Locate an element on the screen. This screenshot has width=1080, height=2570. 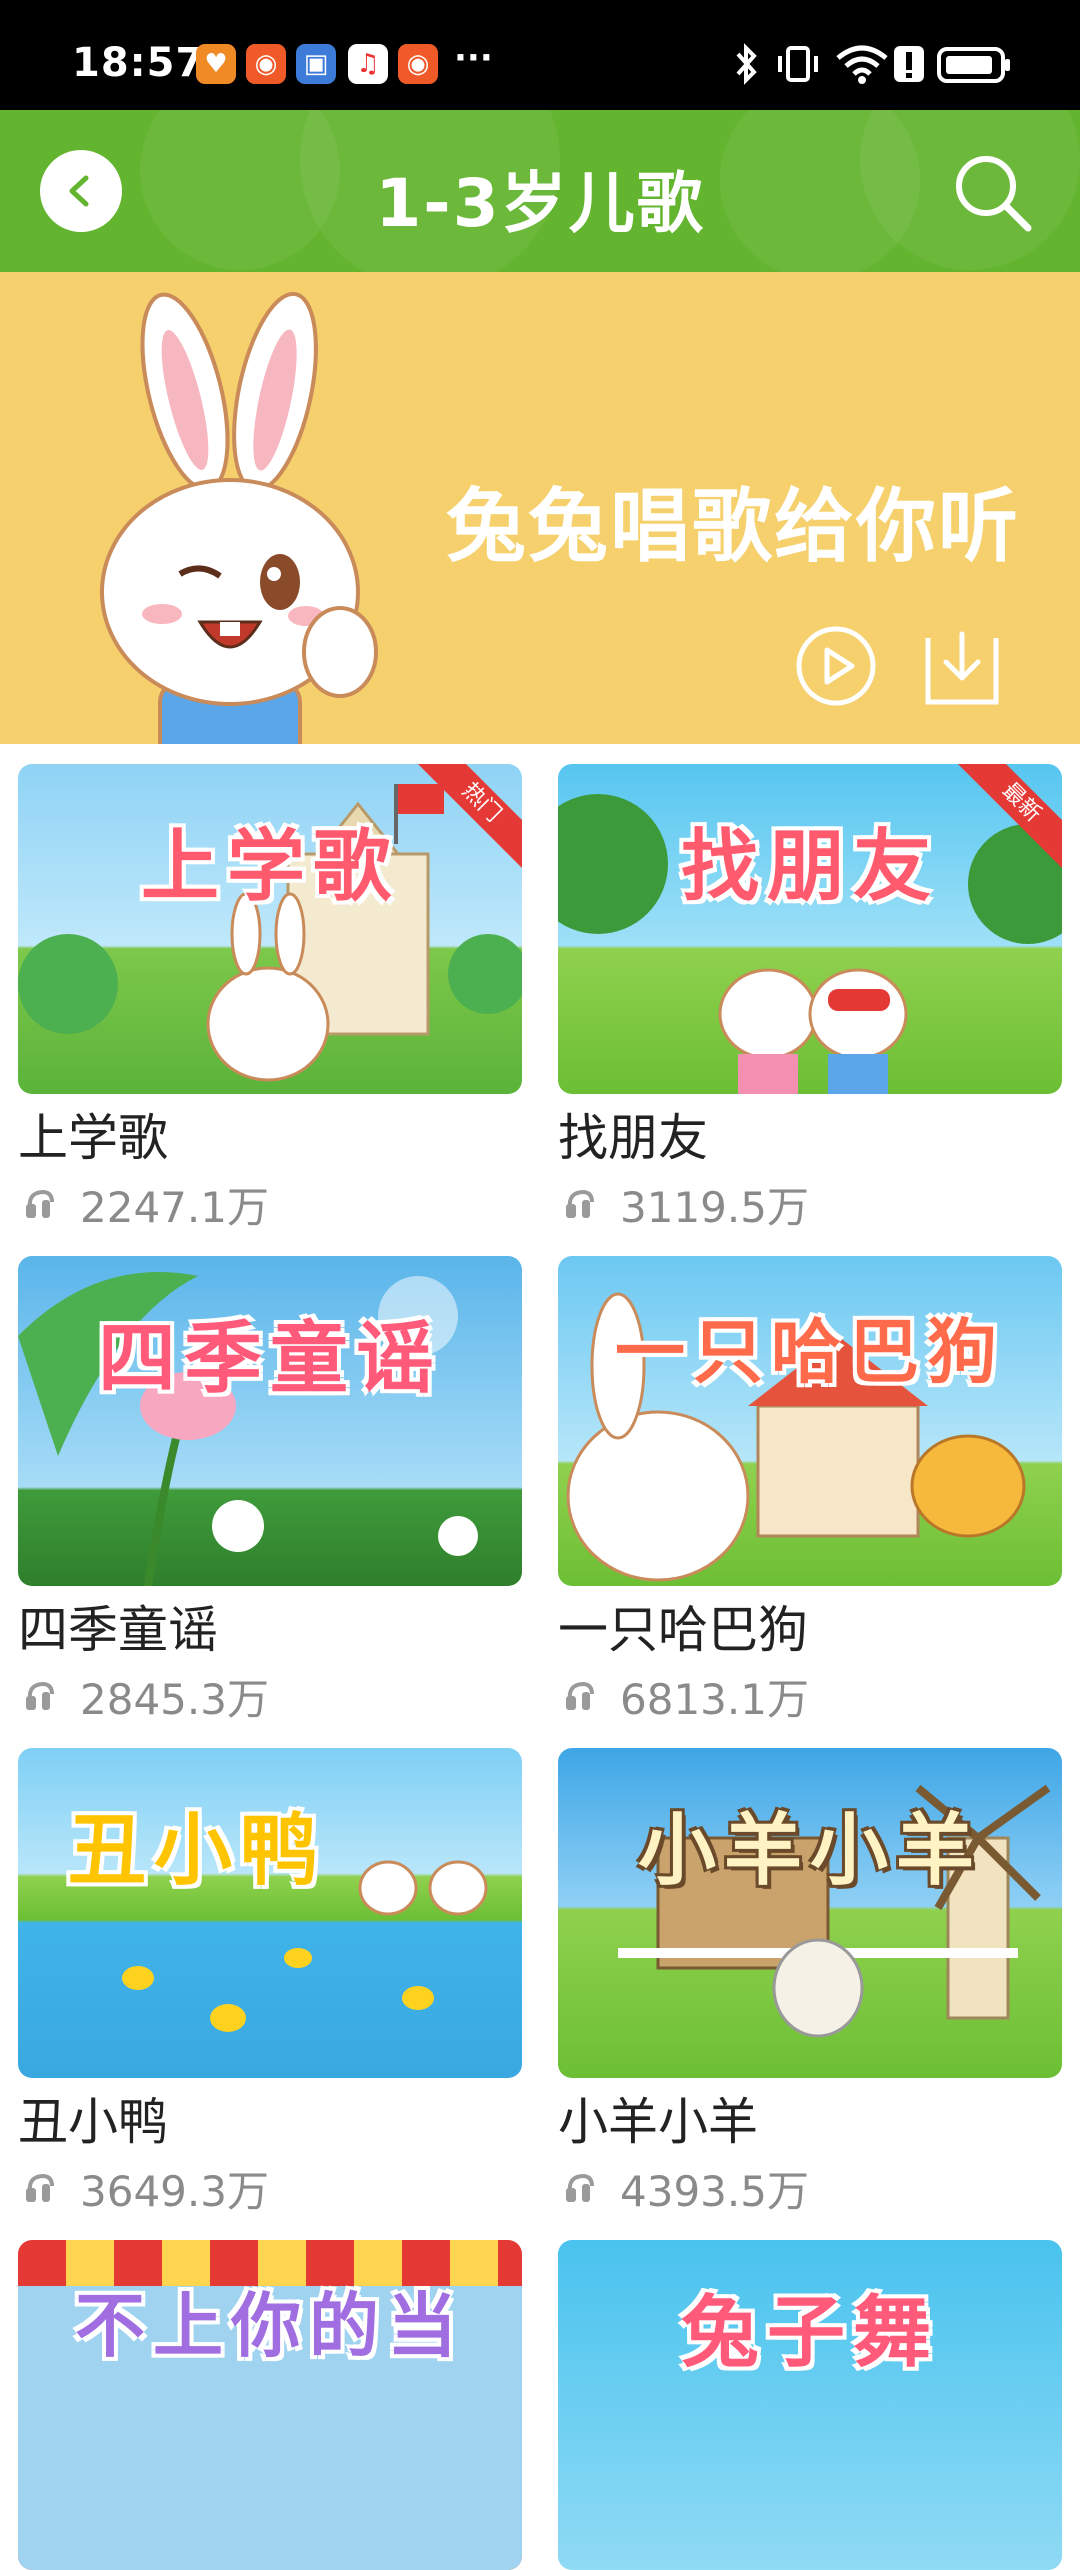
play-count-value: 6813.1万 is located at coordinates (714, 1699).